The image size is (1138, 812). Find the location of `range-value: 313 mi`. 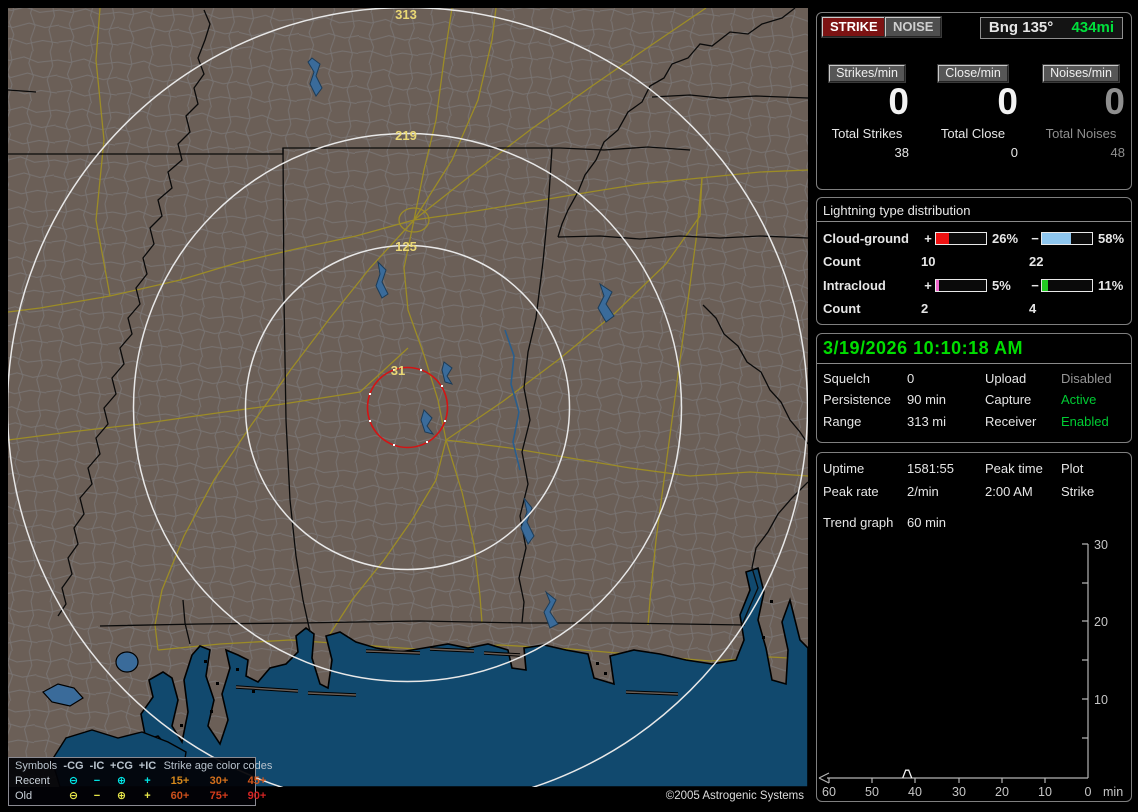

range-value: 313 mi is located at coordinates (927, 421).